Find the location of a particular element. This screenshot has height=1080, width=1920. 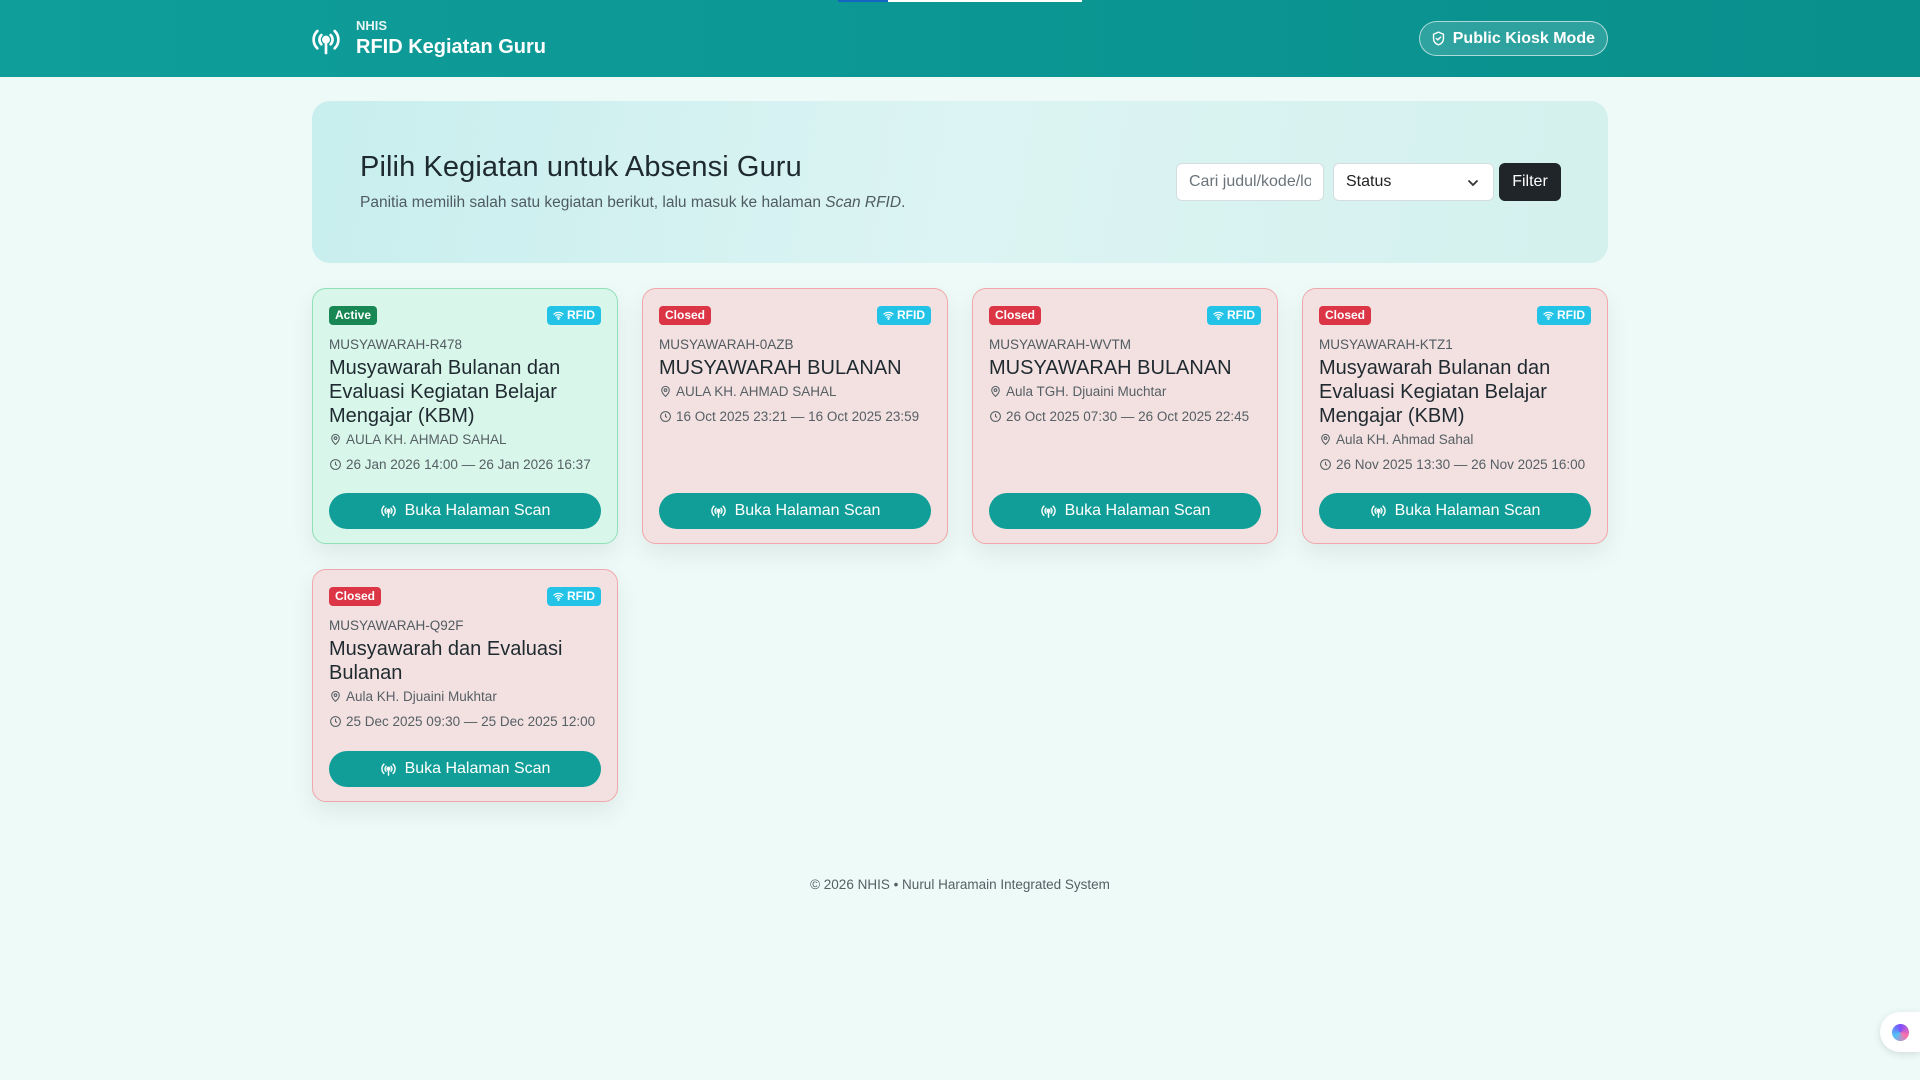

event-time: 26 Nov 2025 13:30 — 26 Nov 2025 16:00 is located at coordinates (1452, 464).